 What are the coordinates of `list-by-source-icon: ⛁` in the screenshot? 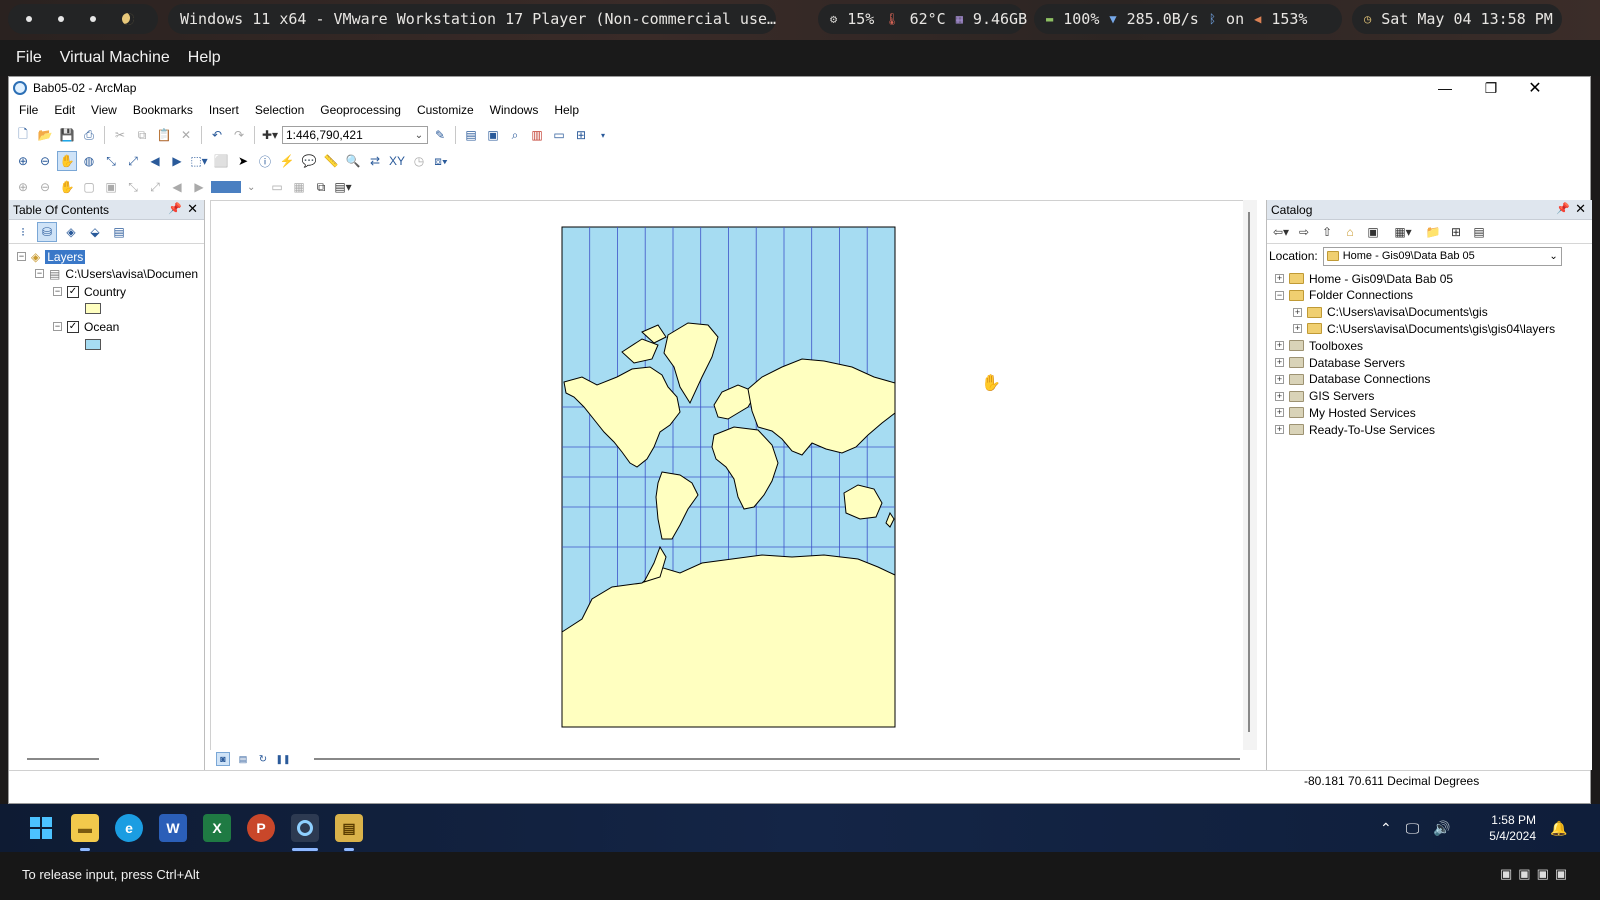 It's located at (47, 231).